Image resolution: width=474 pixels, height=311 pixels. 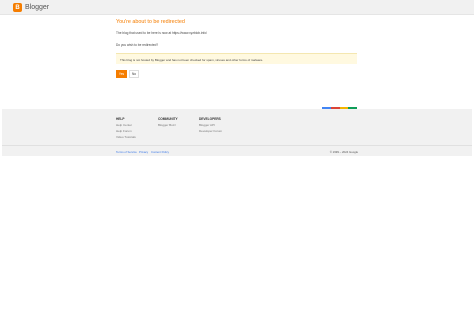 I want to click on footer-col-community: COMMUNITY Blogger Buzz, so click(x=168, y=122).